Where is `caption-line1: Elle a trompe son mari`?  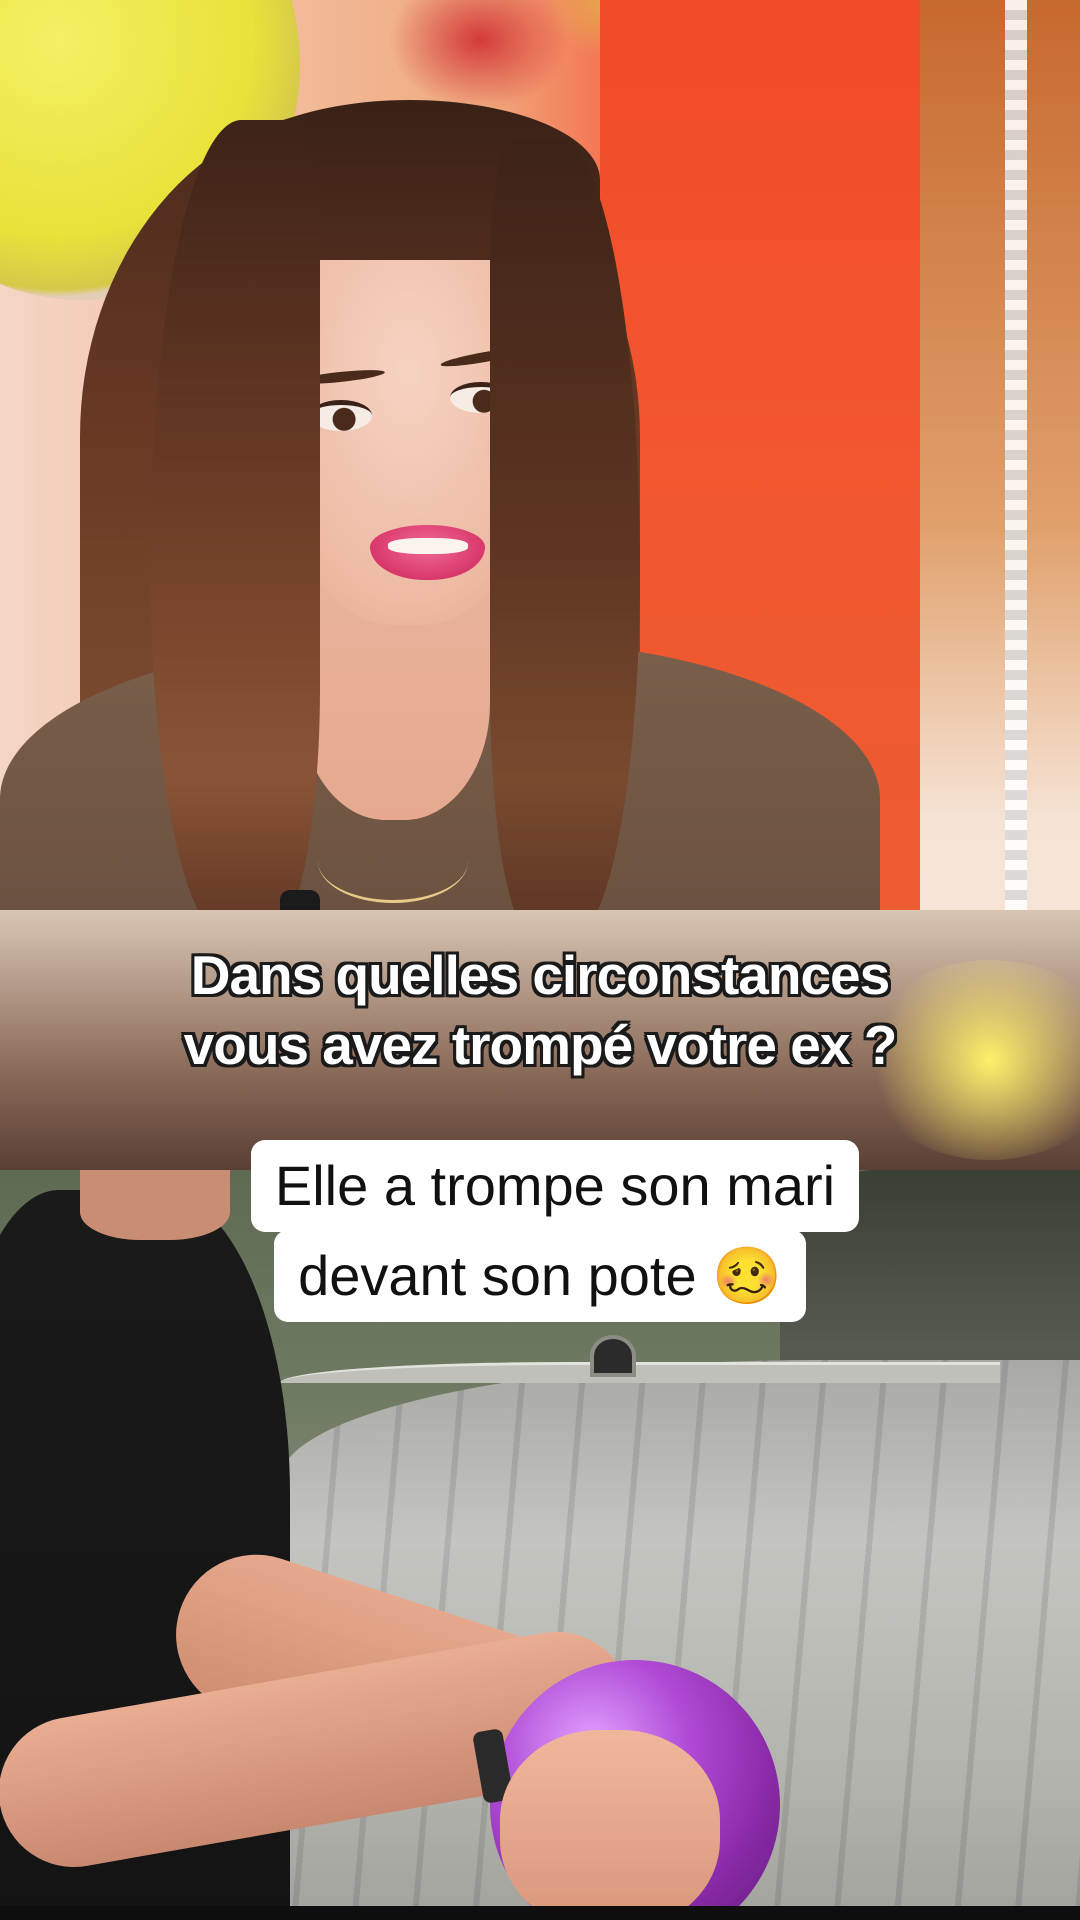
caption-line1: Elle a trompe son mari is located at coordinates (555, 1186).